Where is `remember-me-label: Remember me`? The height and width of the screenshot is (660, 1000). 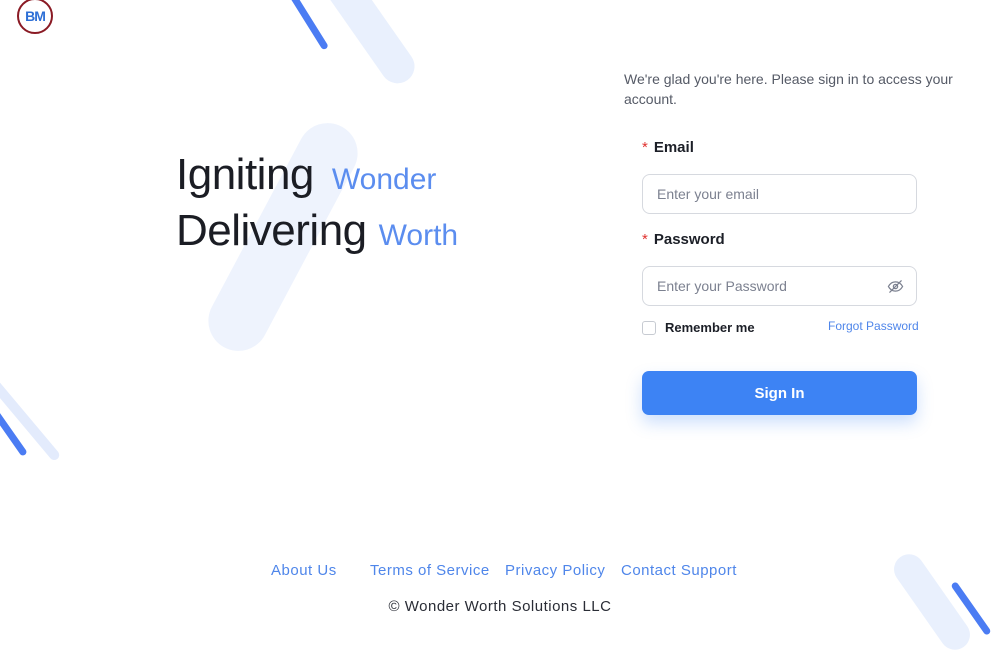 remember-me-label: Remember me is located at coordinates (710, 327).